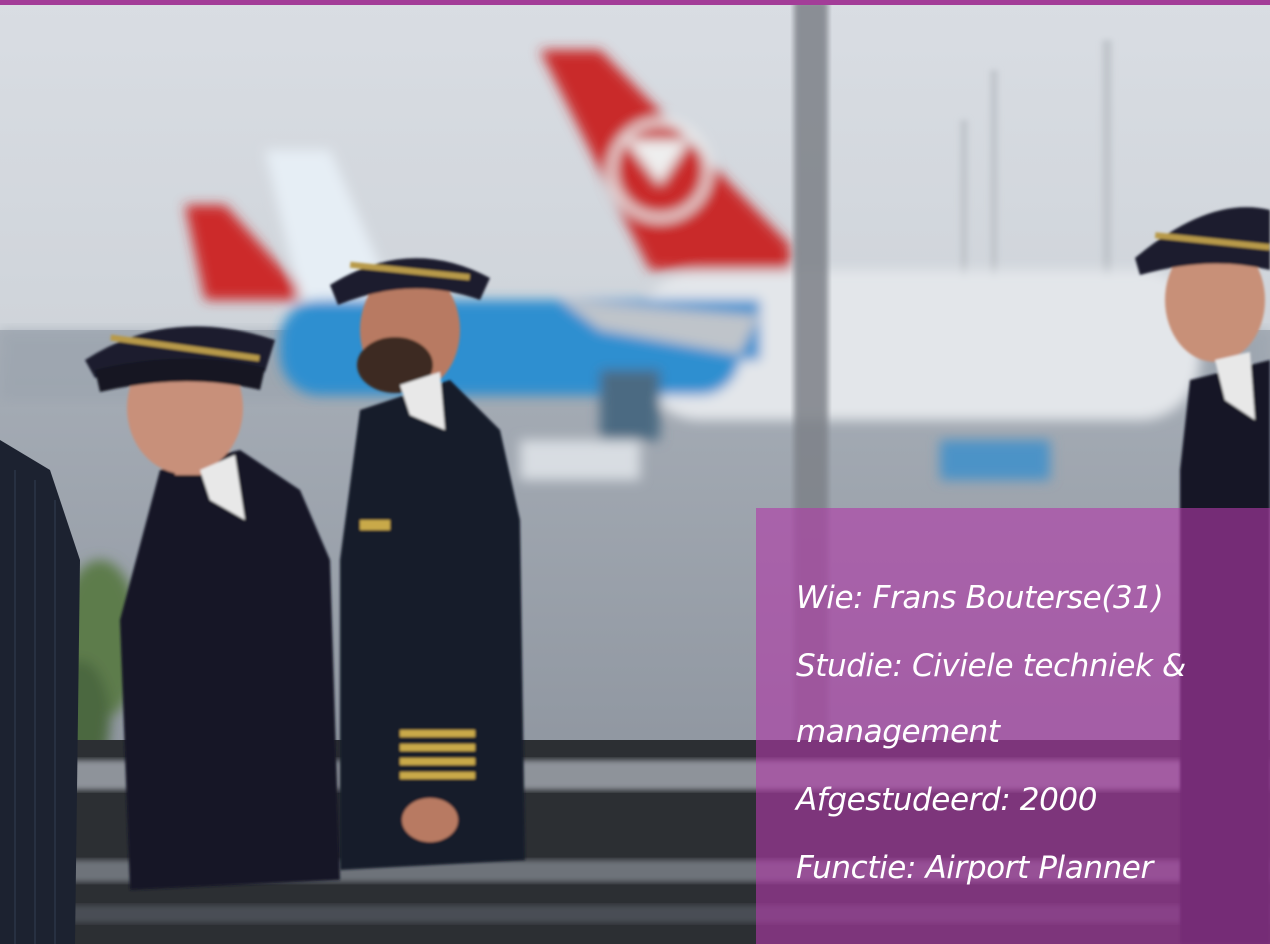 Image resolution: width=1270 pixels, height=944 pixels. What do you see at coordinates (980, 598) in the screenshot?
I see `caption-who: Wie: Frans Bouterse(31)` at bounding box center [980, 598].